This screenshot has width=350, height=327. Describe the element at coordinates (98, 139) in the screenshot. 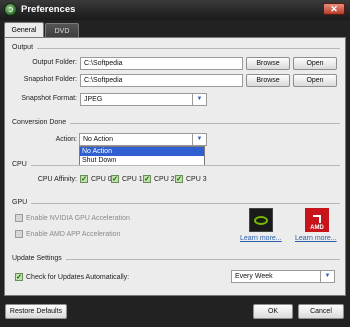

I see `action-value: No Action` at that location.